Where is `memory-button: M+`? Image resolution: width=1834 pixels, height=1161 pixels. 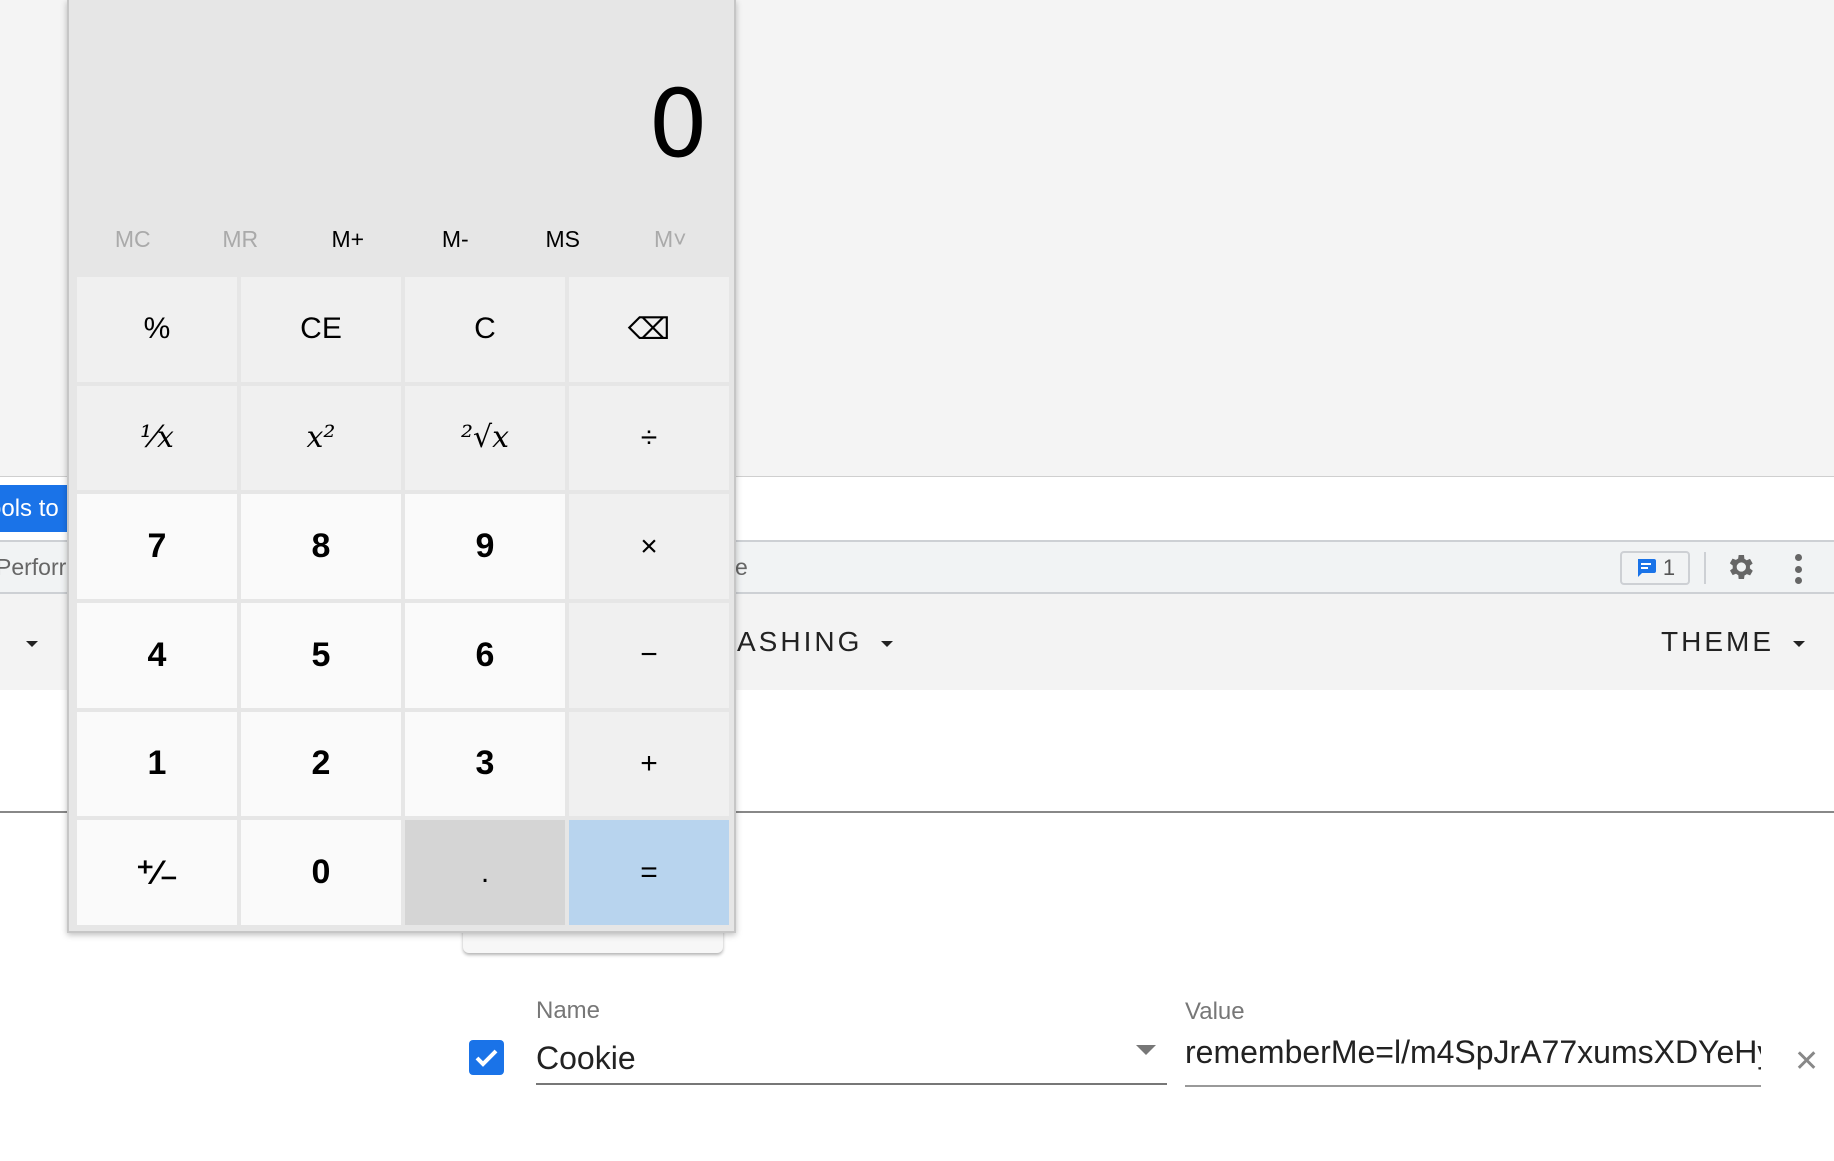
memory-button: M+ is located at coordinates (348, 239).